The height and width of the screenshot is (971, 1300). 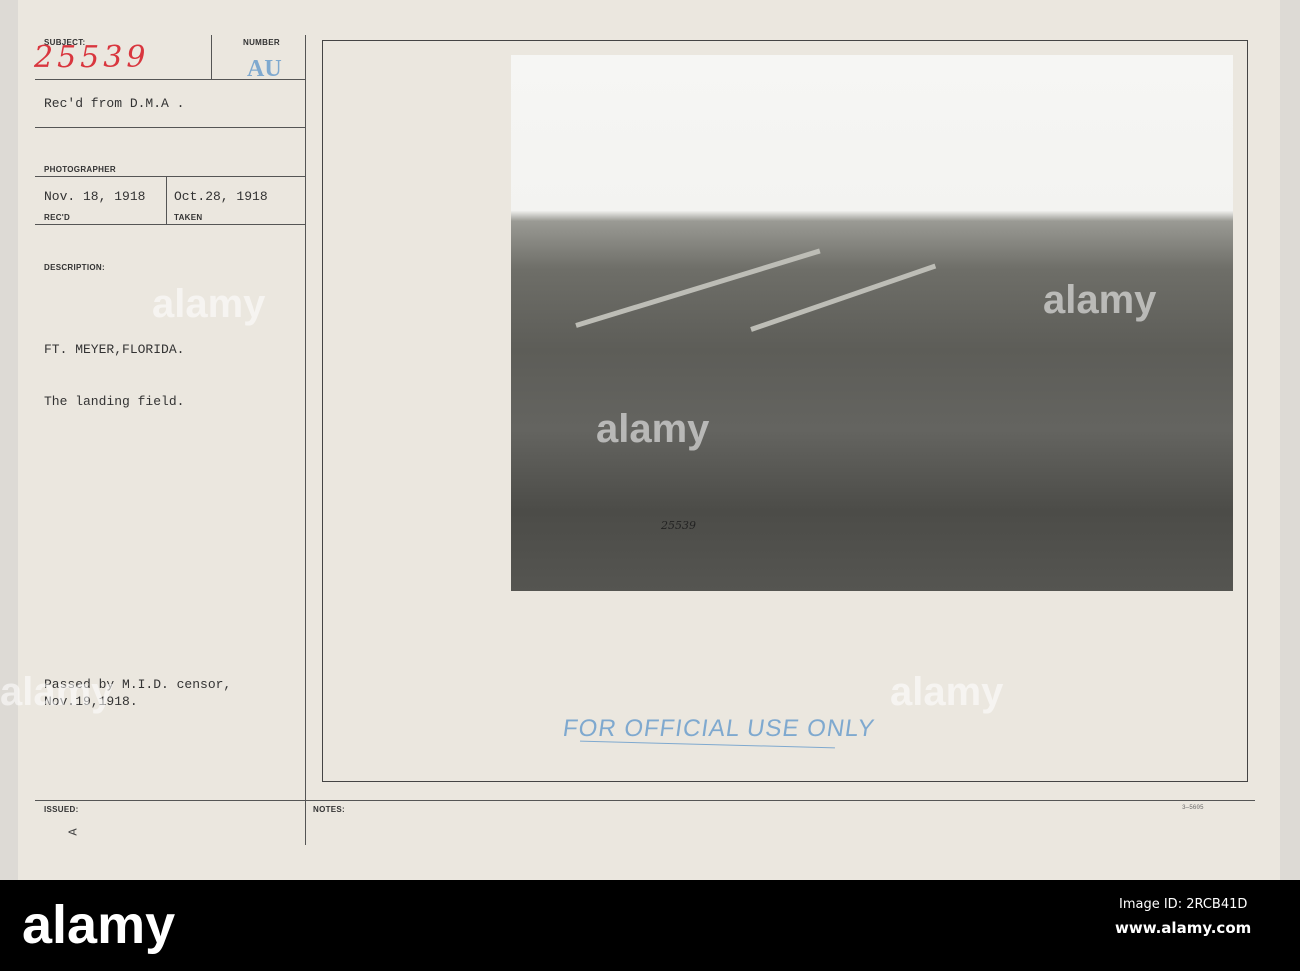 I want to click on photographer-label: PHOTOGRAPHER, so click(x=80, y=169).